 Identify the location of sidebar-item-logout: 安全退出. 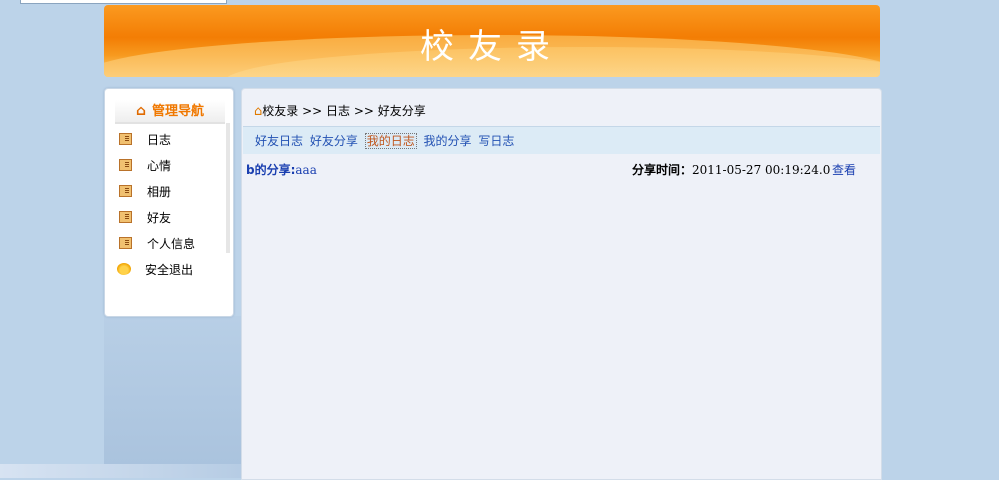
(167, 270).